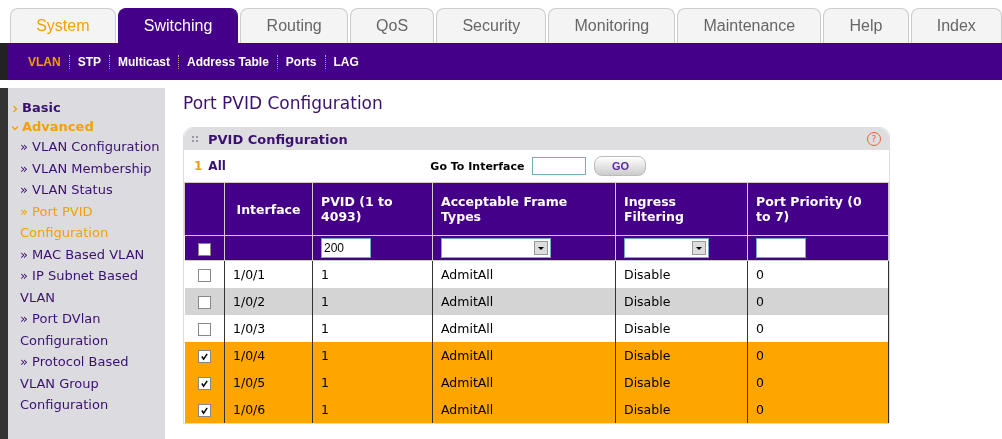  I want to click on table-row: 1/0/6 1 AdmitAll Disable 0, so click(536, 409).